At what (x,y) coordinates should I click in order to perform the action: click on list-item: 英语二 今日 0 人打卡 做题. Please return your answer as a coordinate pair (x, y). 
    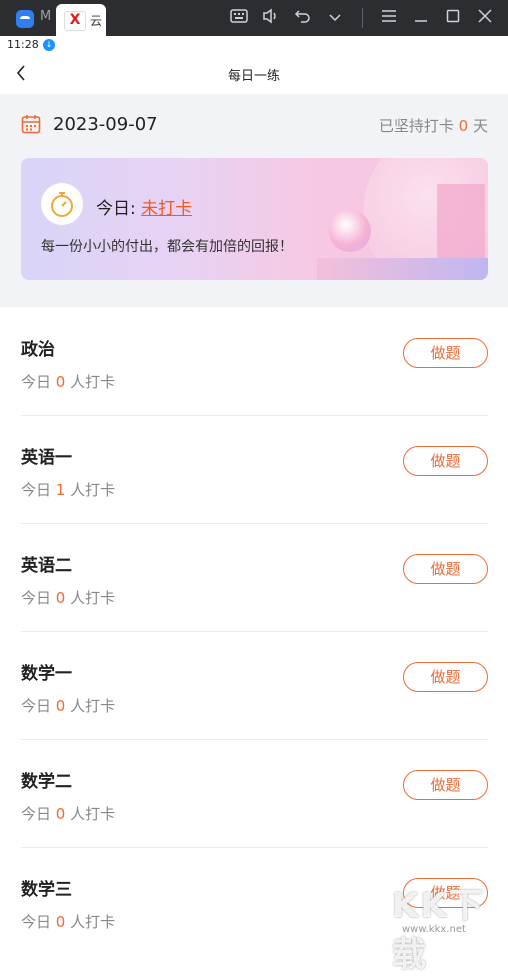
    Looking at the image, I should click on (254, 577).